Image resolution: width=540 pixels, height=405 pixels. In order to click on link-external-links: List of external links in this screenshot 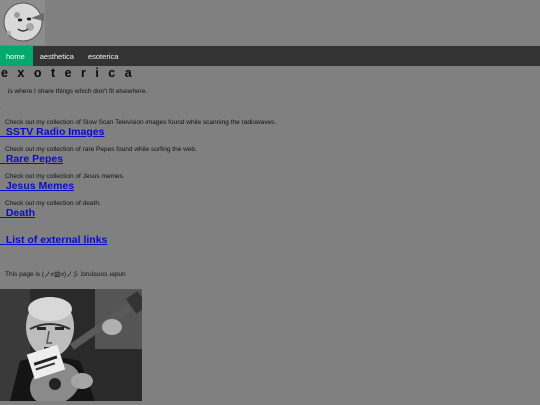, I will do `click(54, 240)`.